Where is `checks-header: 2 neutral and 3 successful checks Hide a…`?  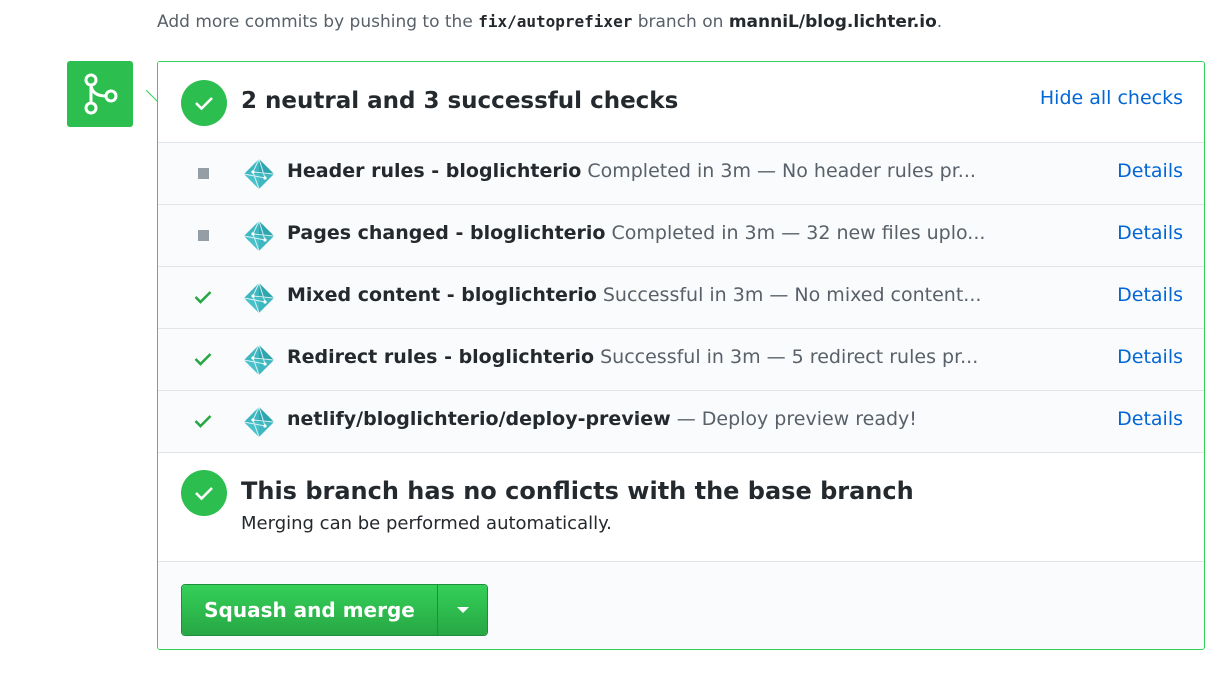
checks-header: 2 neutral and 3 successful checks Hide a… is located at coordinates (681, 102).